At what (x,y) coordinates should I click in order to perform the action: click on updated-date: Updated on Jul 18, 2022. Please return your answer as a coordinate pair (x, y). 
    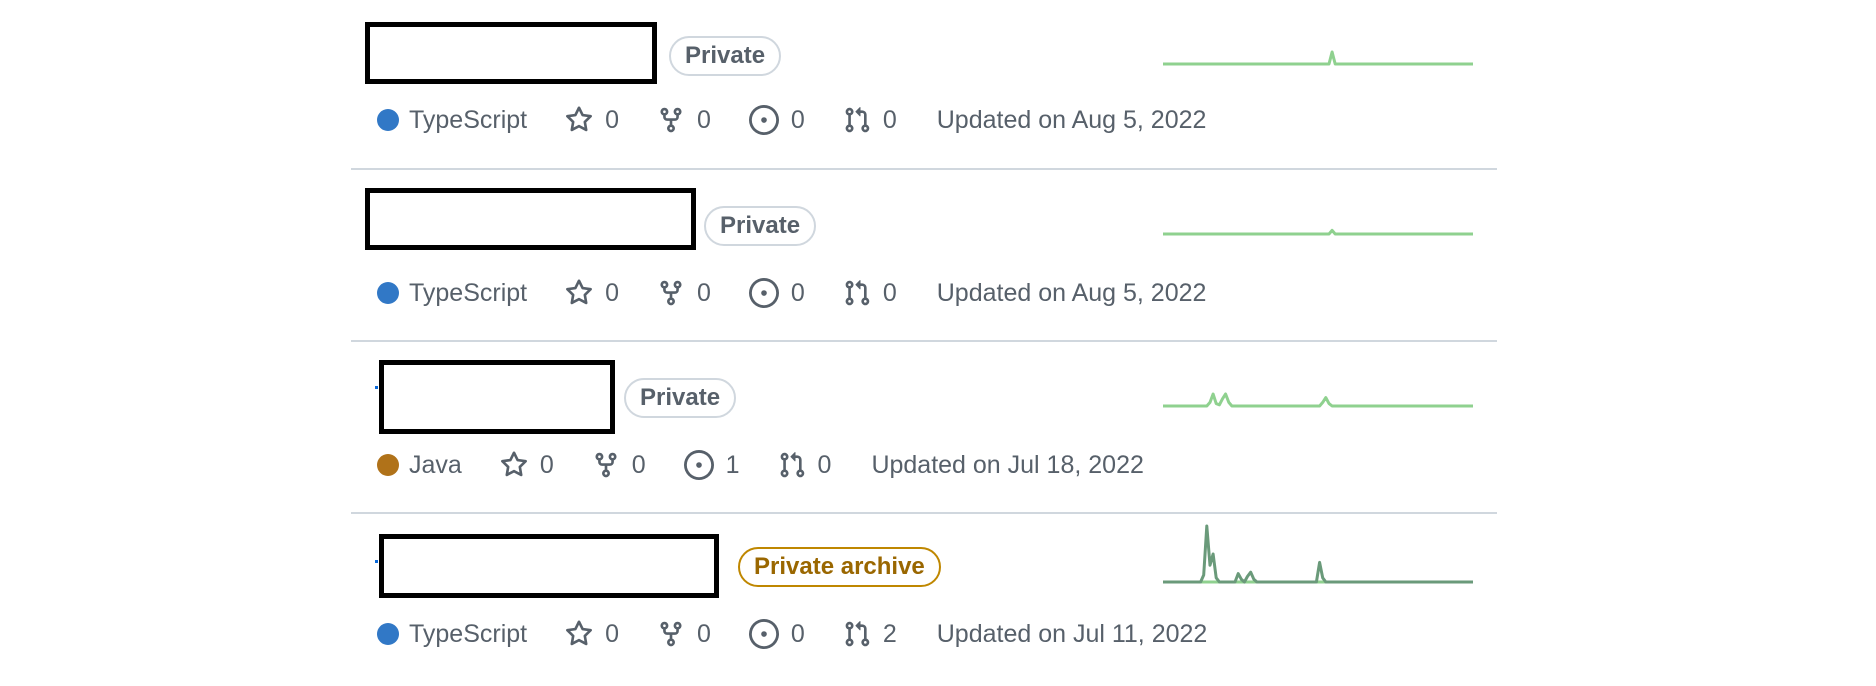
    Looking at the image, I should click on (1007, 464).